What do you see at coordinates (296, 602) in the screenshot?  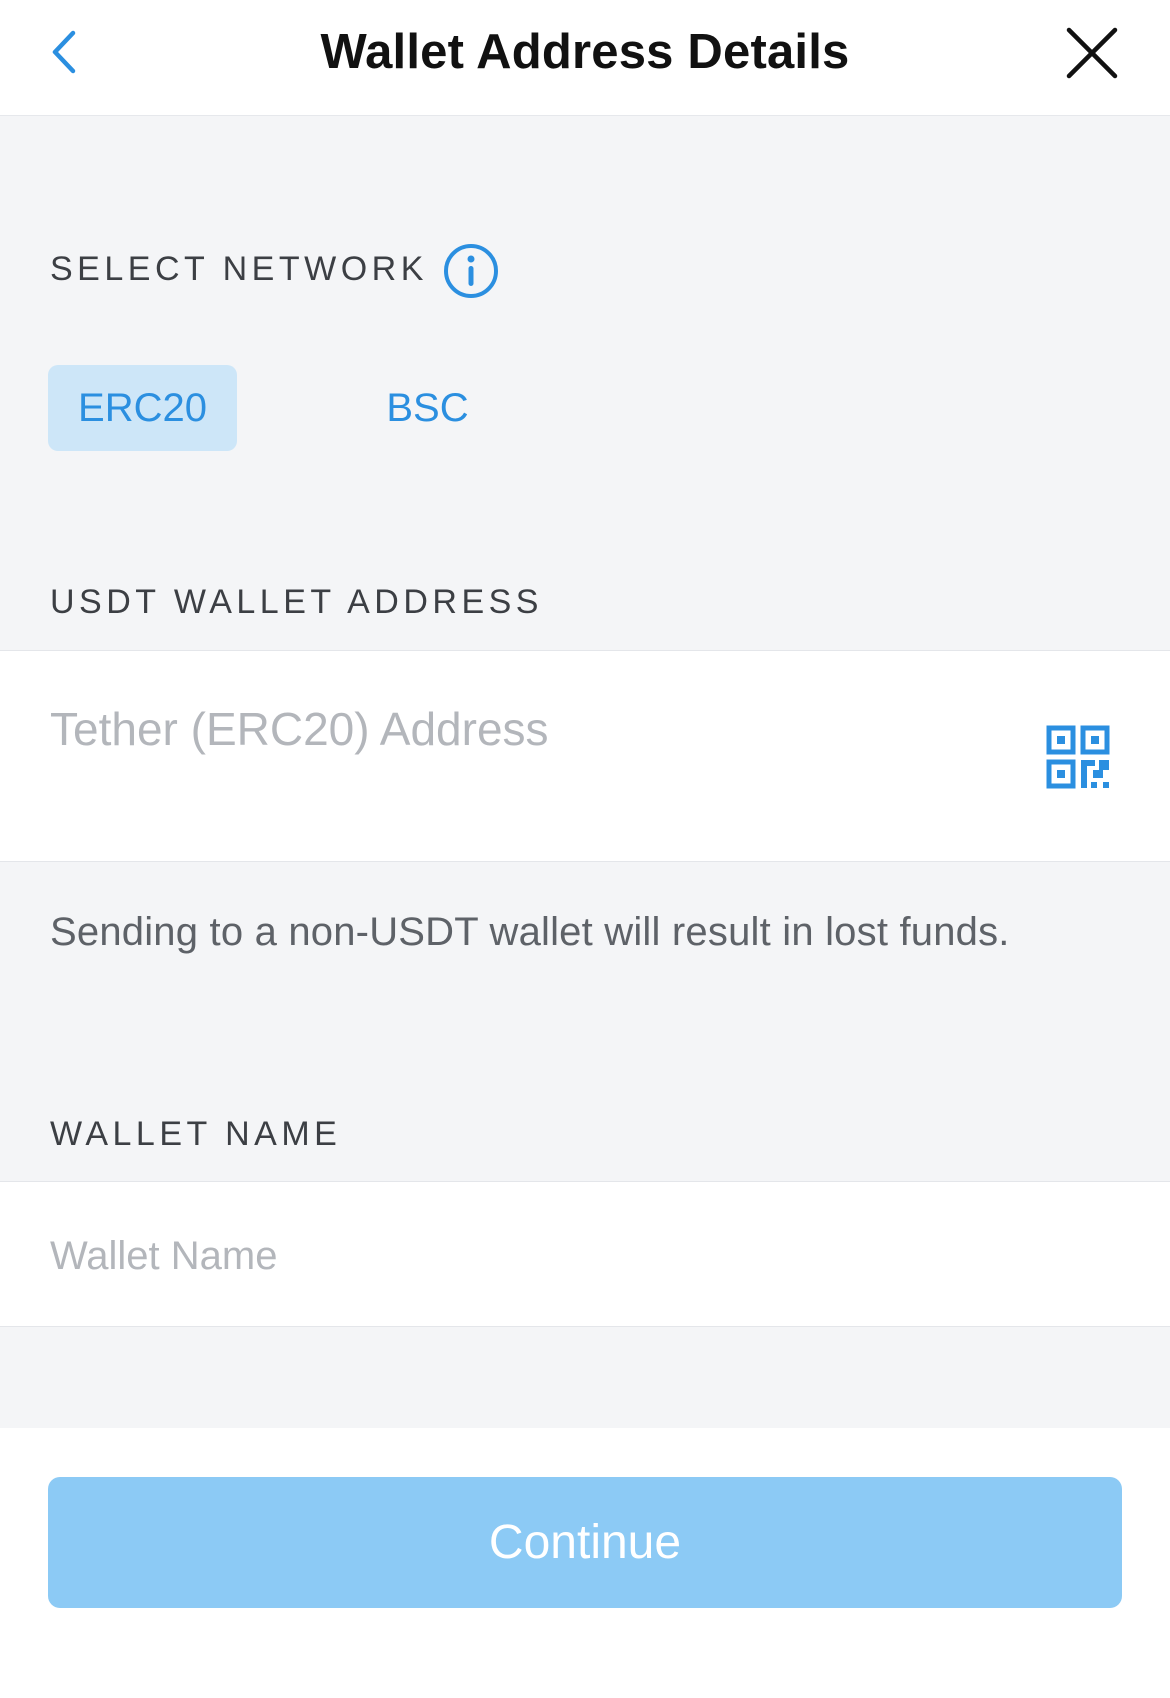 I see `usdt-wallet-address-label: USDT WALLET ADDRESS` at bounding box center [296, 602].